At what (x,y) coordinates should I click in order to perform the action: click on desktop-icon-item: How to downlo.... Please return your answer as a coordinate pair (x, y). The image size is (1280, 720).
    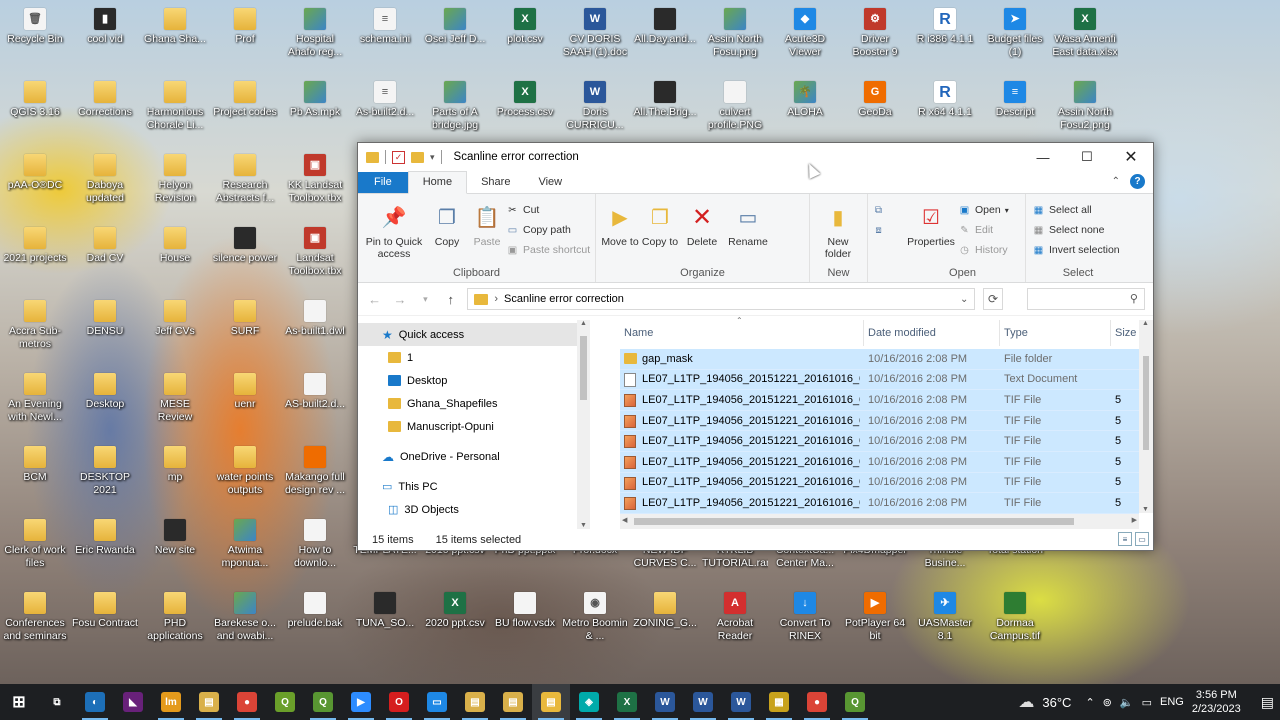
    Looking at the image, I should click on (315, 544).